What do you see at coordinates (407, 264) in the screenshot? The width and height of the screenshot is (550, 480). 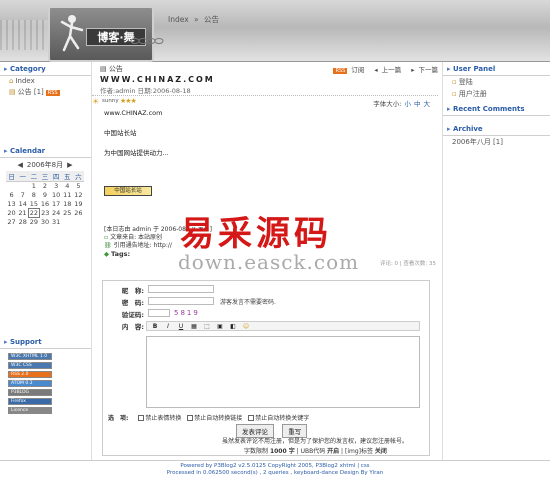 I see `post-stats: 评论: 0 | 查看次数: 35` at bounding box center [407, 264].